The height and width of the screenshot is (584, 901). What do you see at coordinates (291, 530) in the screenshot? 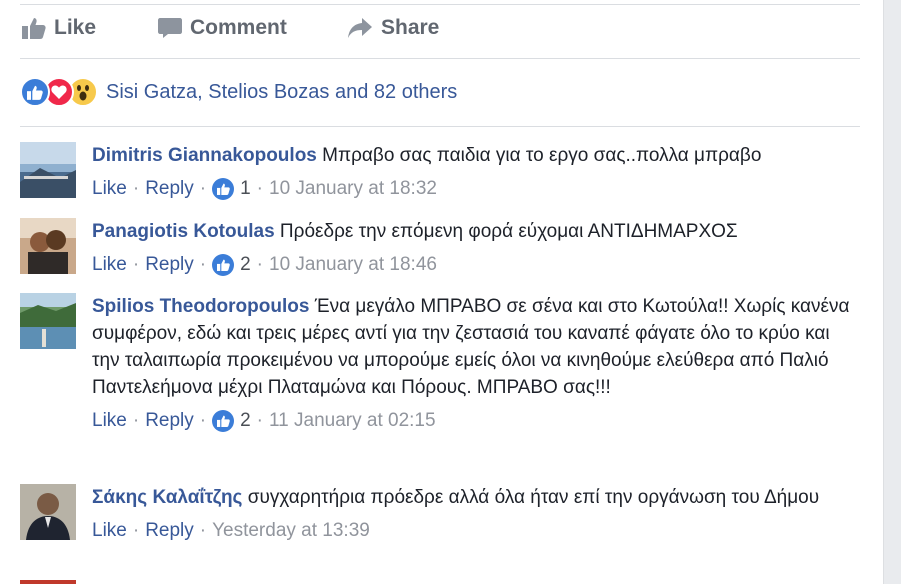
I see `comment-timestamp: Yesterday at 13:39` at bounding box center [291, 530].